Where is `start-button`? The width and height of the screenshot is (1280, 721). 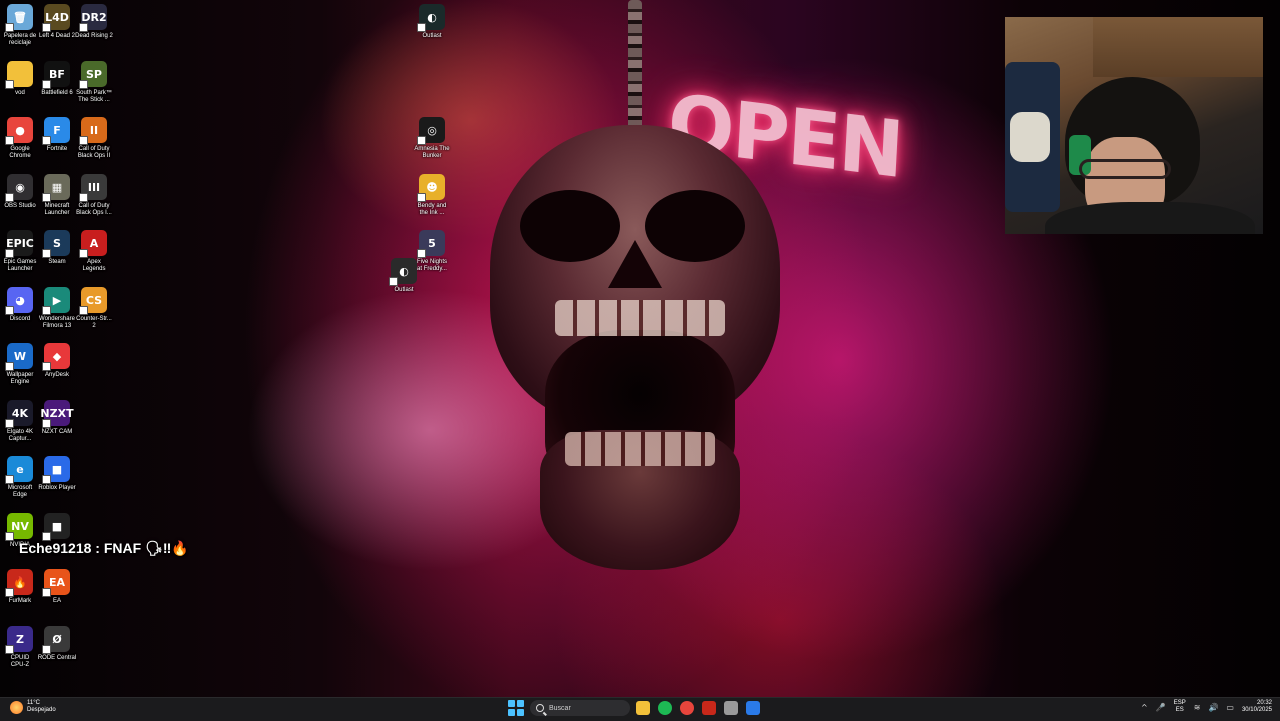 start-button is located at coordinates (516, 708).